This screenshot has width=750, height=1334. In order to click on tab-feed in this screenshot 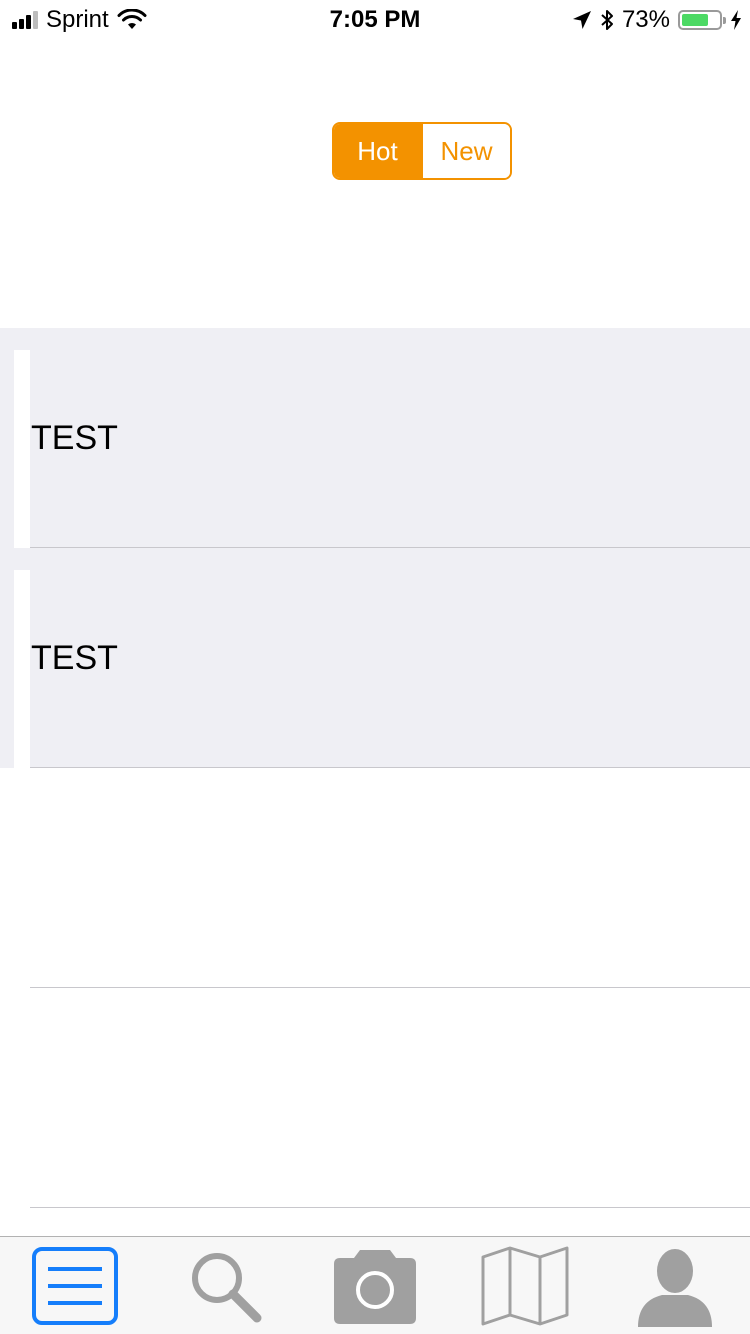, I will do `click(75, 1286)`.